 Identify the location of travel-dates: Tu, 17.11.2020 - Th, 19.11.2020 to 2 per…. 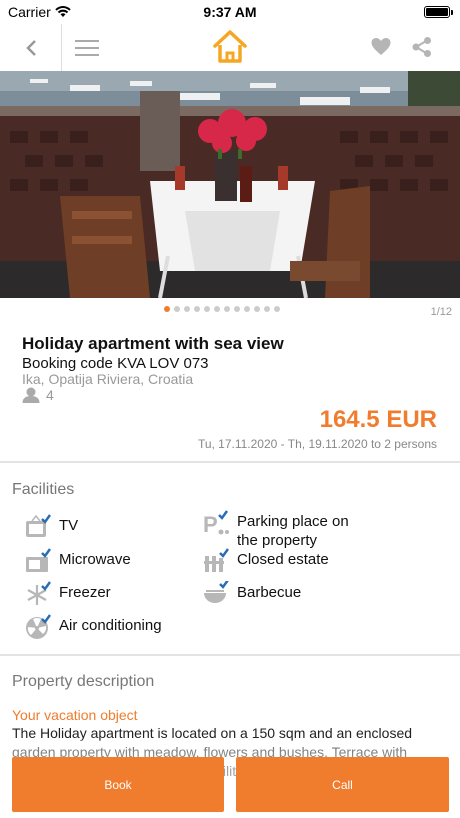
(317, 444).